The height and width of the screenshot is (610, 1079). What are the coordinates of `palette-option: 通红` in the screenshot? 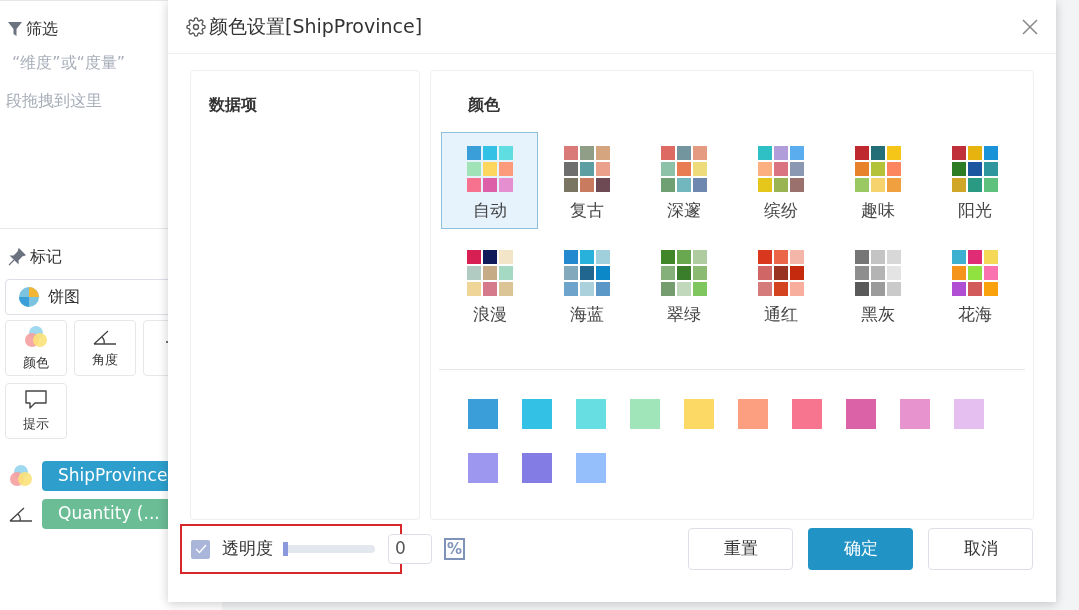 It's located at (780, 284).